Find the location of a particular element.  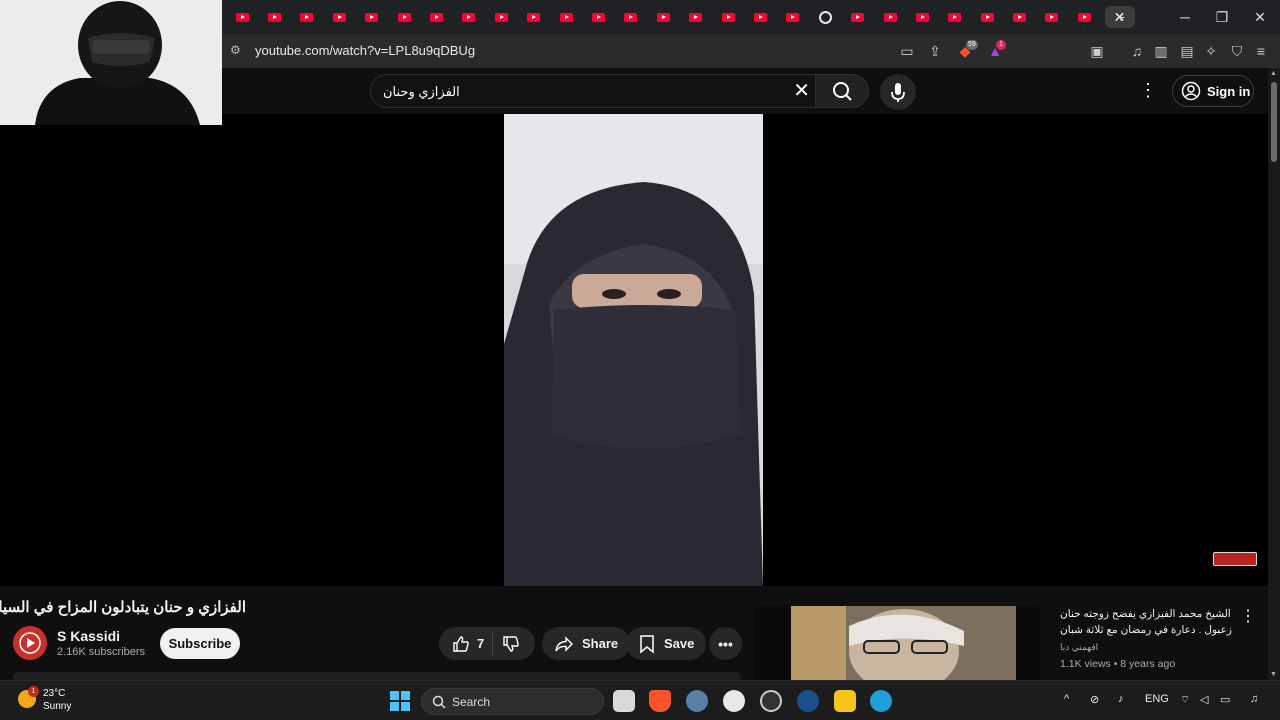

scroll-up-icon: ▲ is located at coordinates (1273, 73).